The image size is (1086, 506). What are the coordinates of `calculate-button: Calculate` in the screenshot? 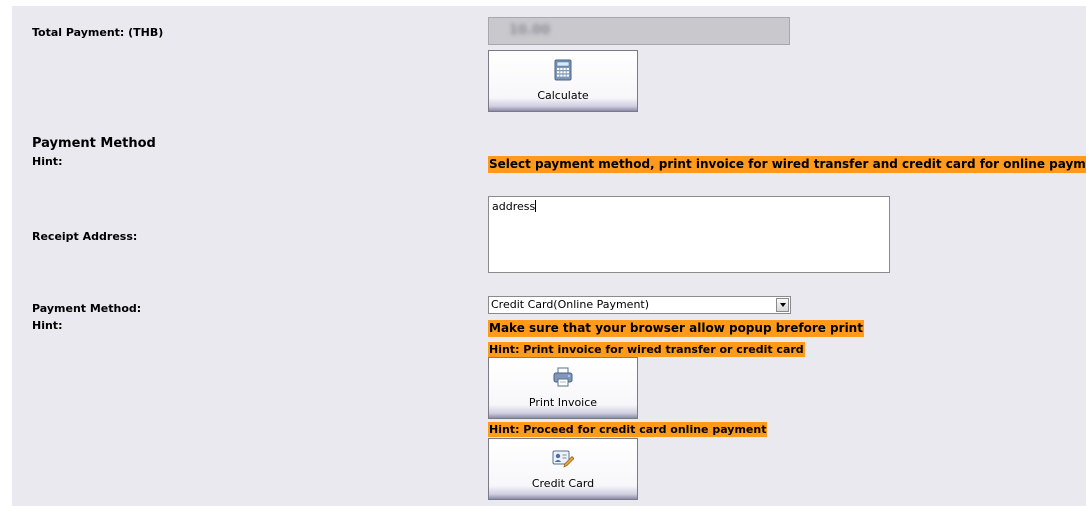 It's located at (563, 81).